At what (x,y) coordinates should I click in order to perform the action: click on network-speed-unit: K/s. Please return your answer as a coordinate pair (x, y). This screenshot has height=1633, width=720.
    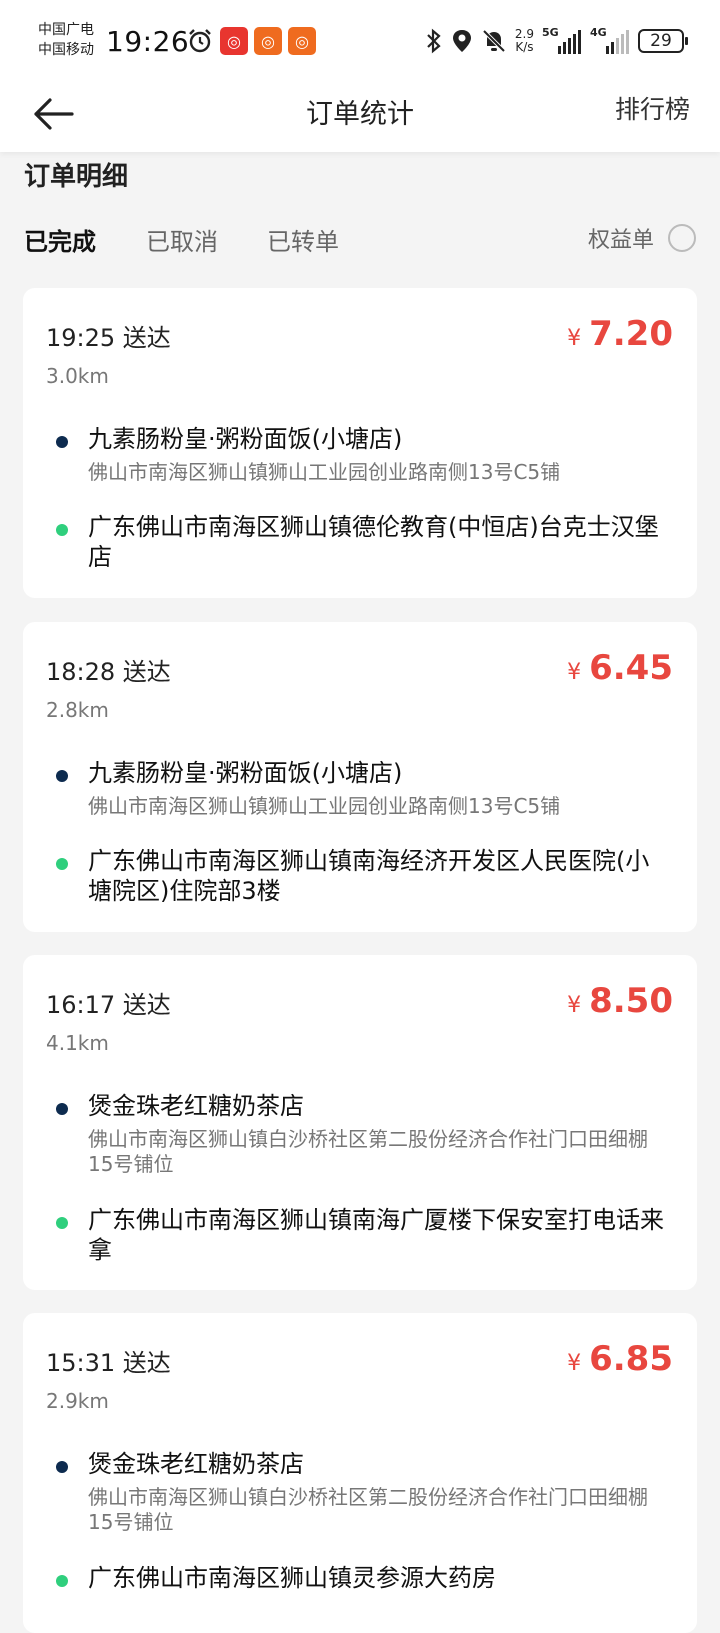
    Looking at the image, I should click on (524, 47).